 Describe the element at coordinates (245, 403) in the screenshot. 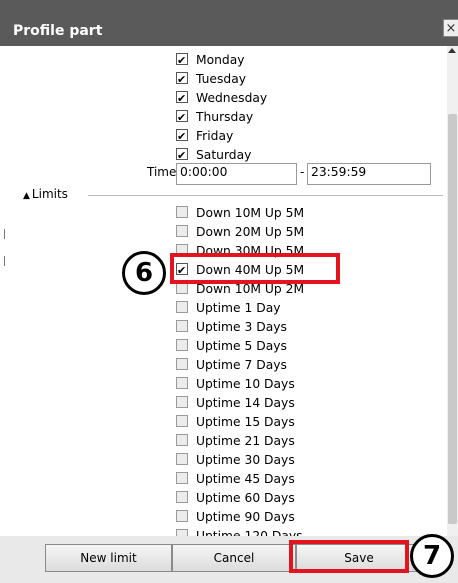

I see `limit-label: Uptime 14 Days` at that location.